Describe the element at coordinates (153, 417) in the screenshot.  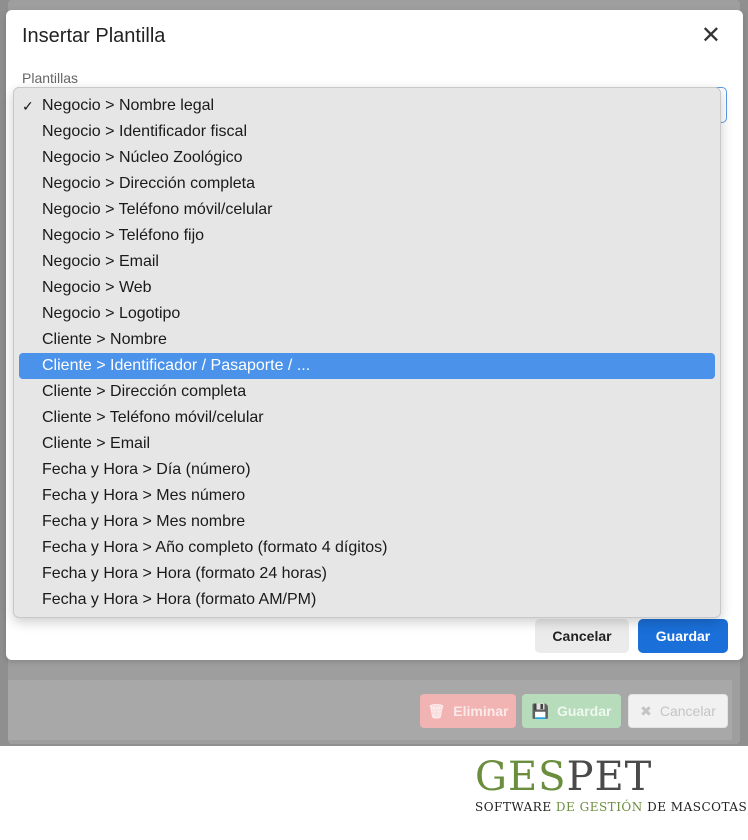
I see `dropdown-option-label: Cliente > Teléfono móvil/celular` at that location.